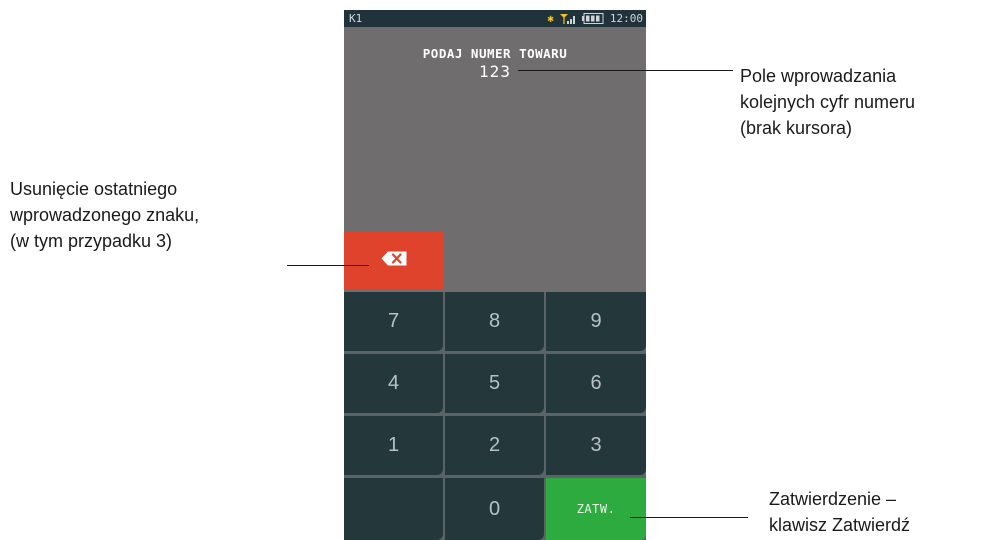 The image size is (994, 540). Describe the element at coordinates (833, 499) in the screenshot. I see `annotation-line: Zatwierdzenie –` at that location.